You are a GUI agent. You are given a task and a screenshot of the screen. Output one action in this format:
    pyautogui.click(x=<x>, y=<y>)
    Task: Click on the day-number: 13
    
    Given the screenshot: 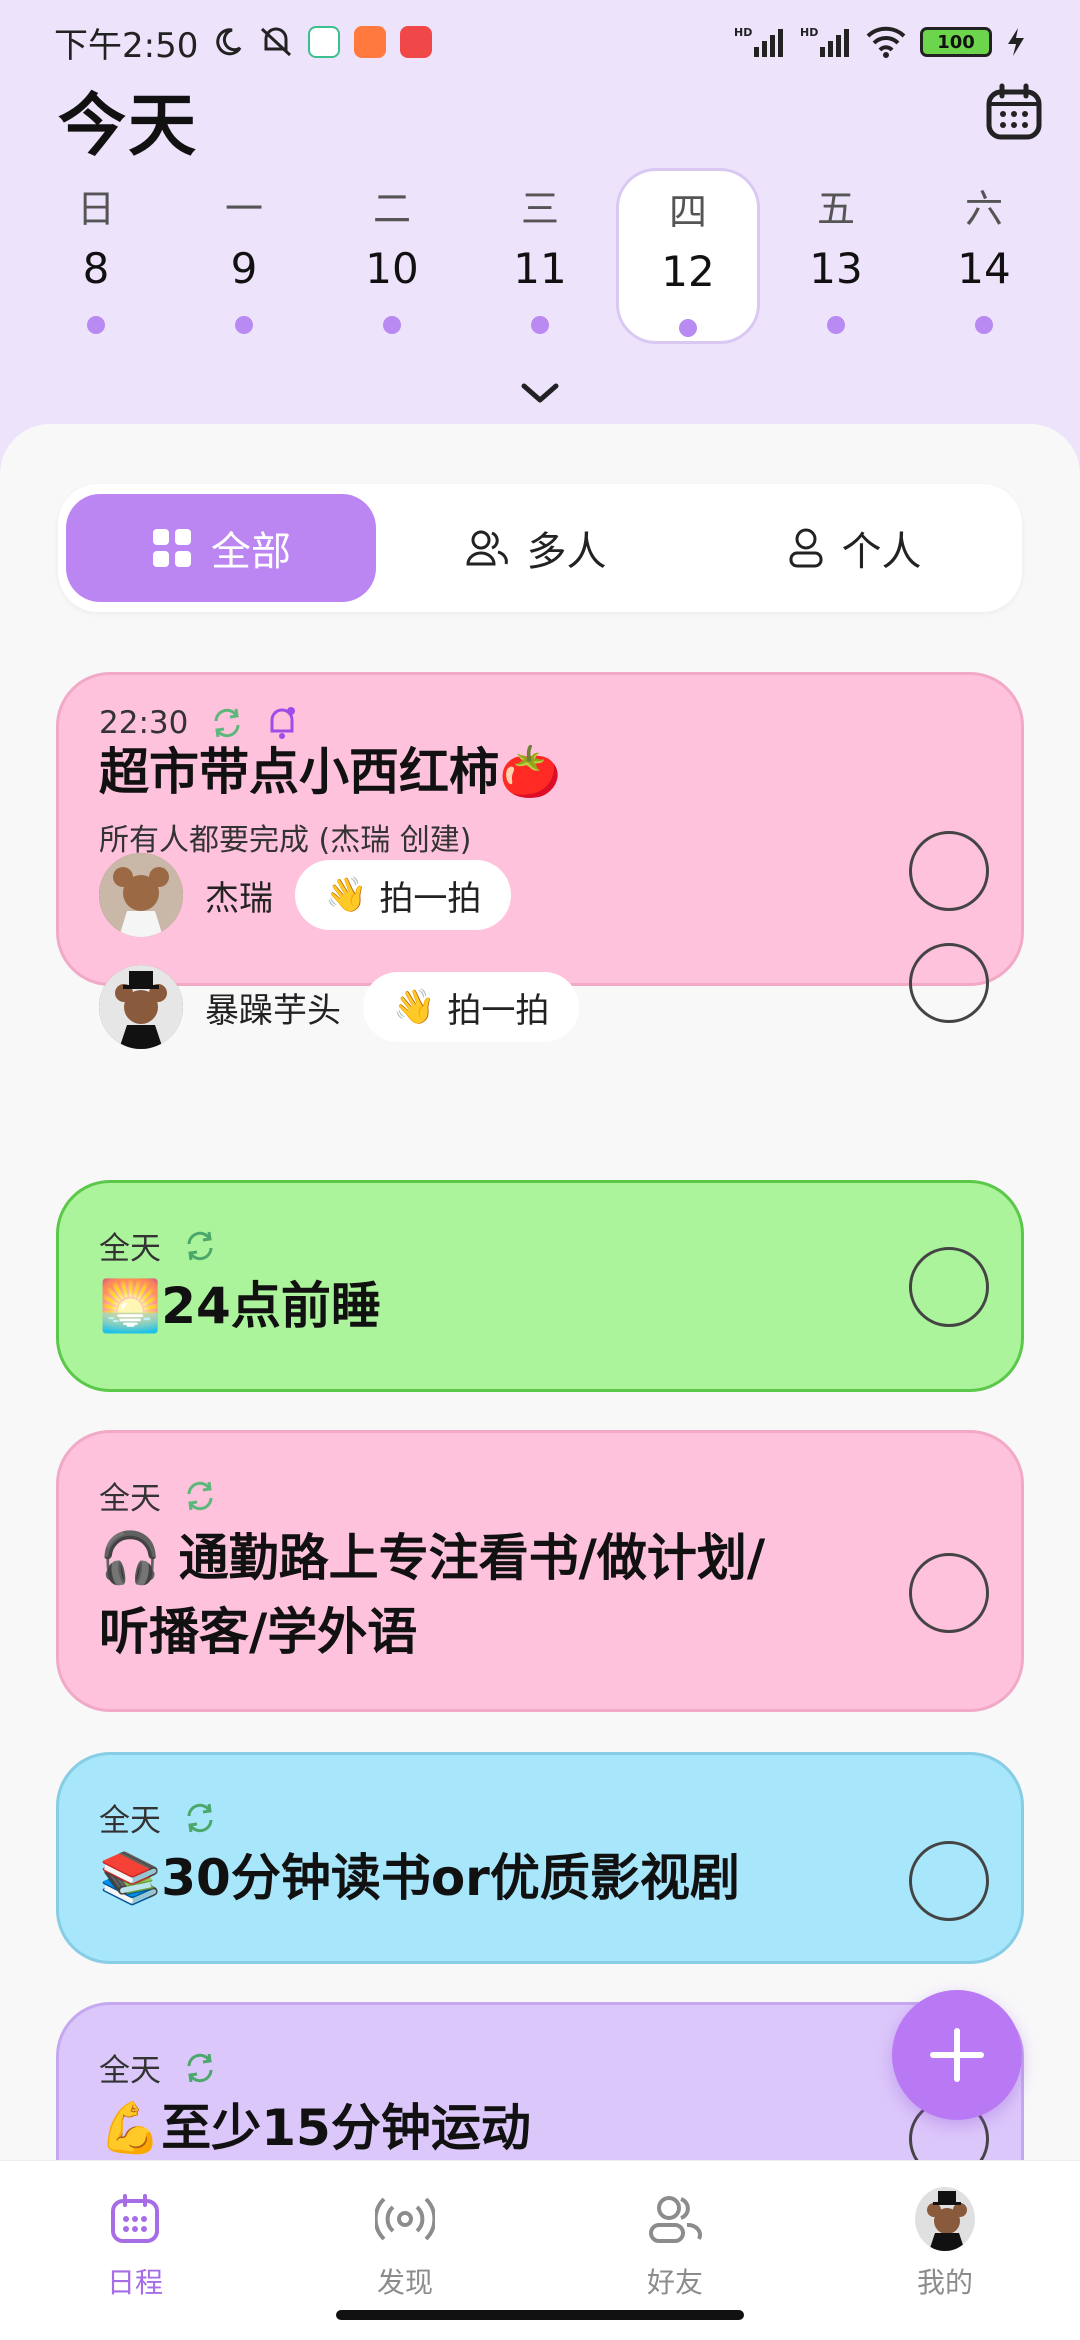 What is the action you would take?
    pyautogui.click(x=836, y=268)
    